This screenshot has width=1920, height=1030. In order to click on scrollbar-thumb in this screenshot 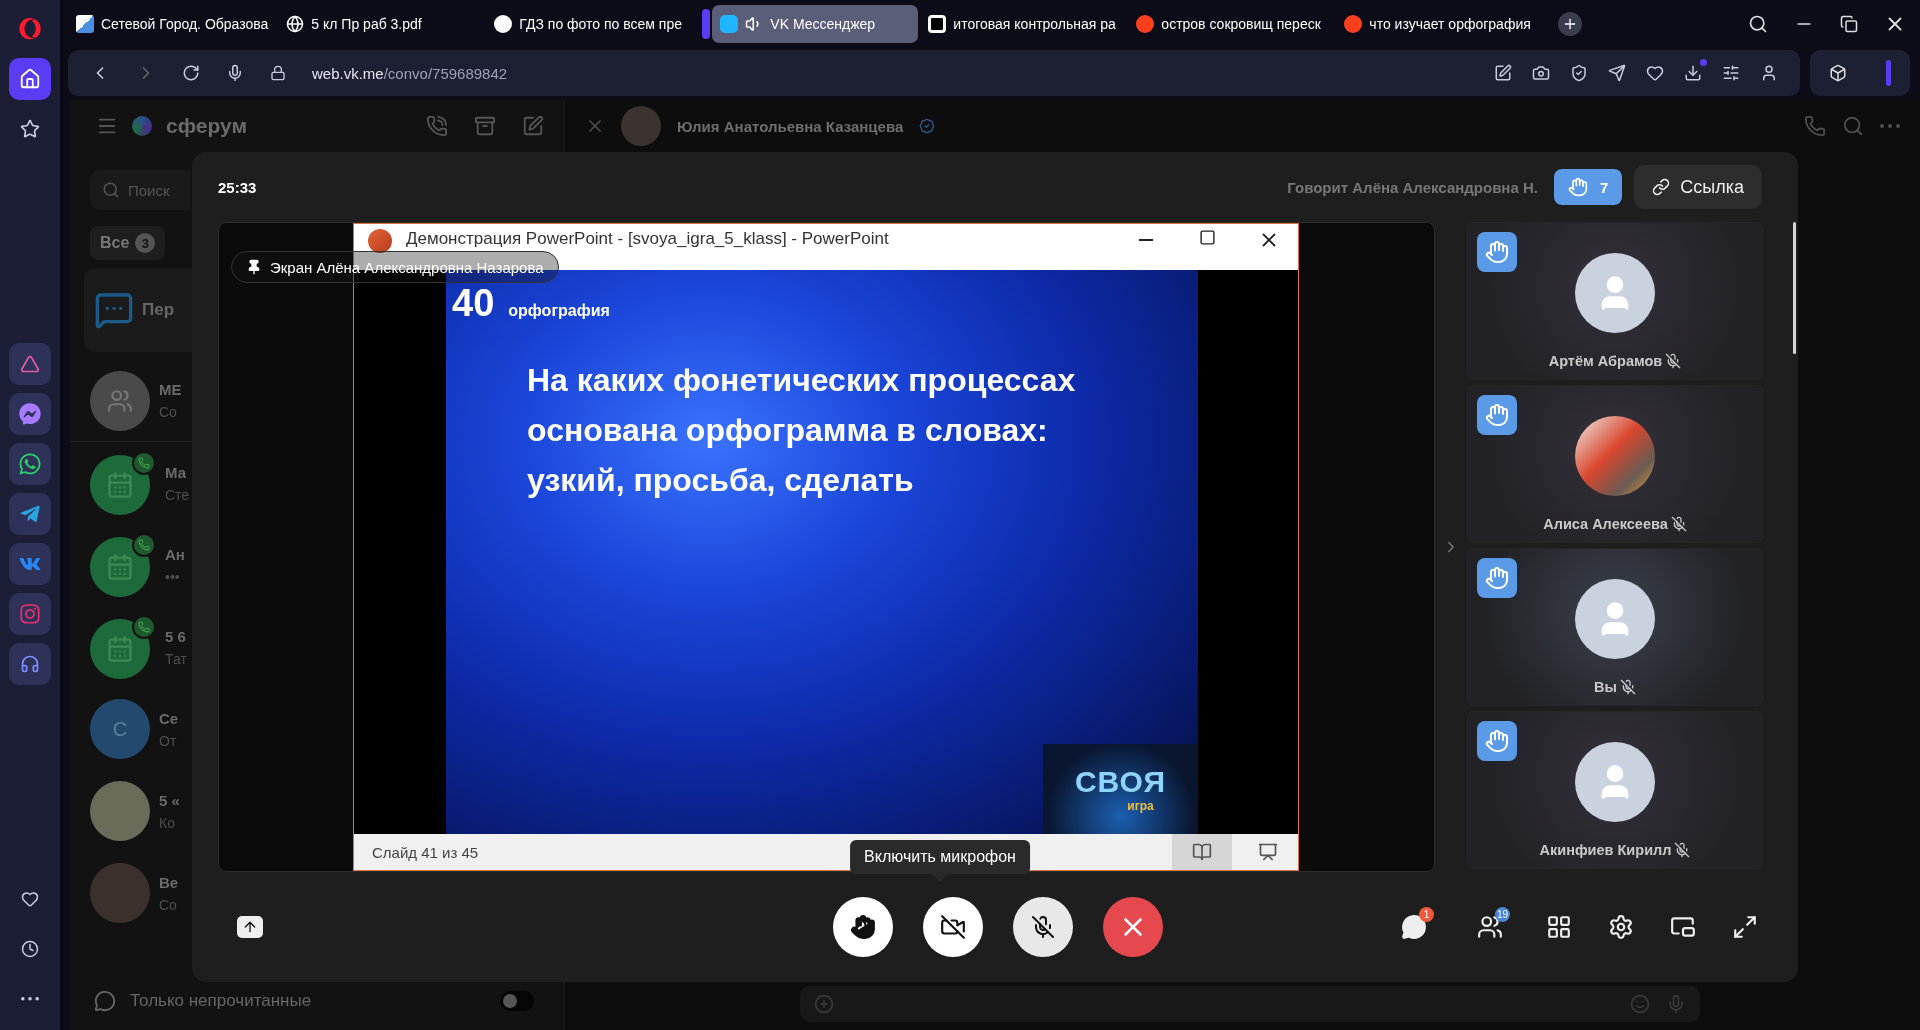, I will do `click(1794, 288)`.